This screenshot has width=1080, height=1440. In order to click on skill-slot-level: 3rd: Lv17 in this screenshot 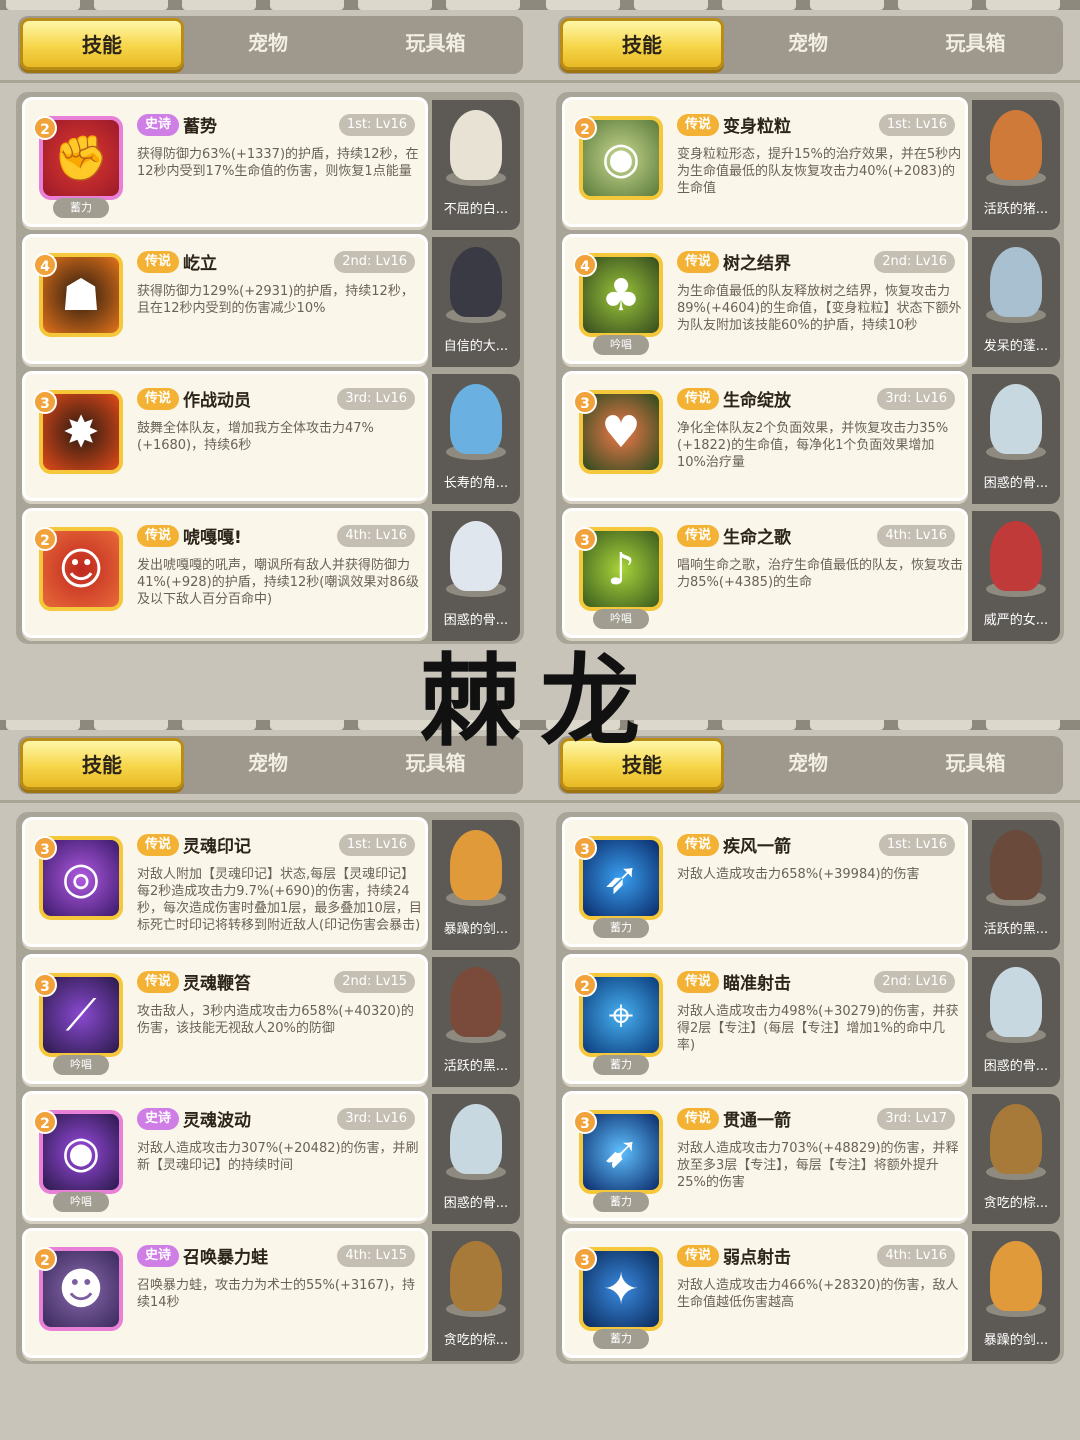, I will do `click(916, 1119)`.